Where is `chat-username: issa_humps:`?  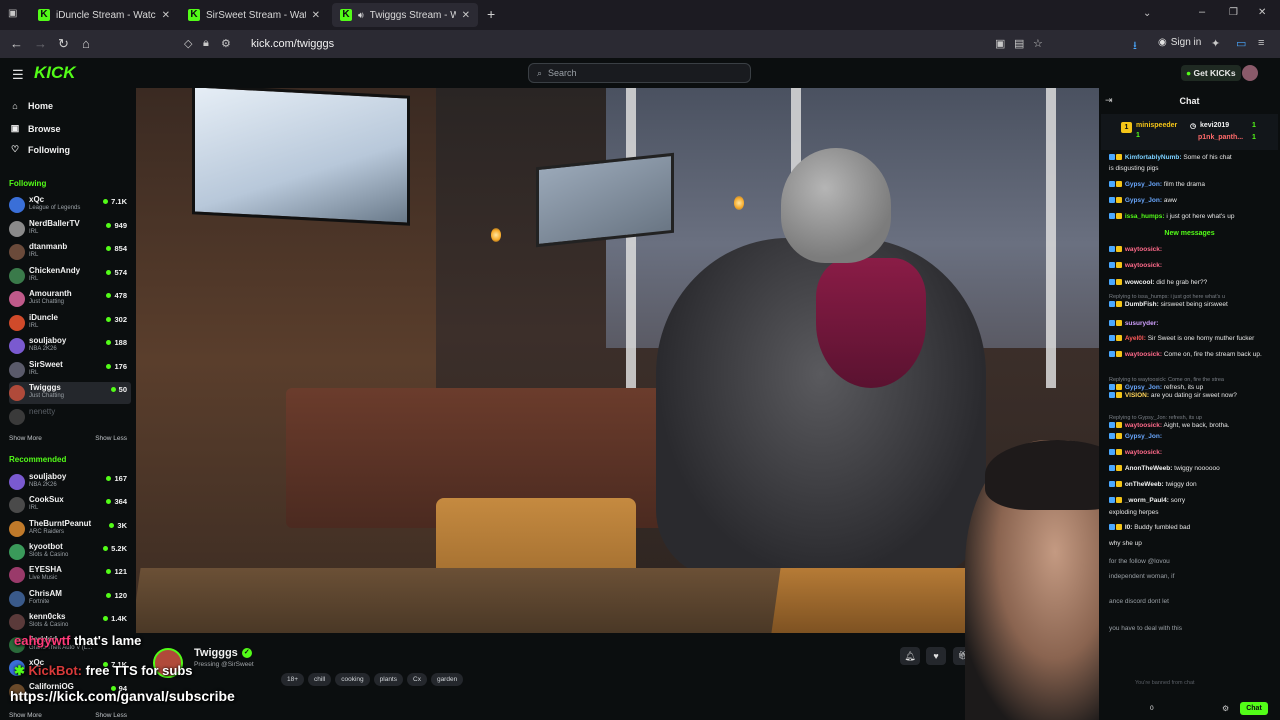
chat-username: issa_humps: is located at coordinates (1145, 216).